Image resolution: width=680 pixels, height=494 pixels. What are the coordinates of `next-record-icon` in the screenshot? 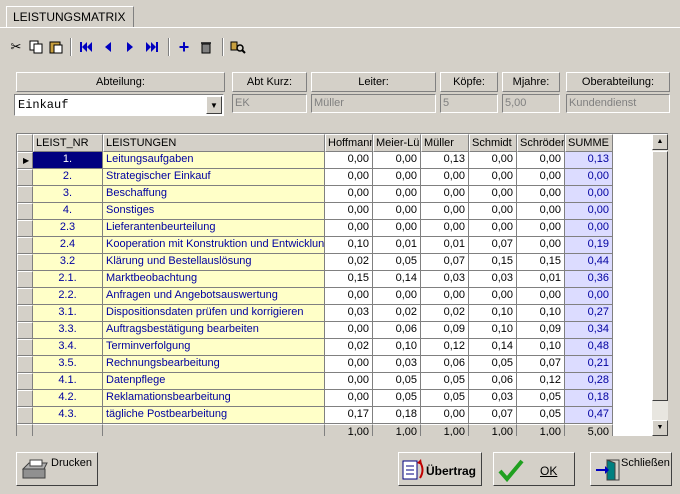 It's located at (130, 47).